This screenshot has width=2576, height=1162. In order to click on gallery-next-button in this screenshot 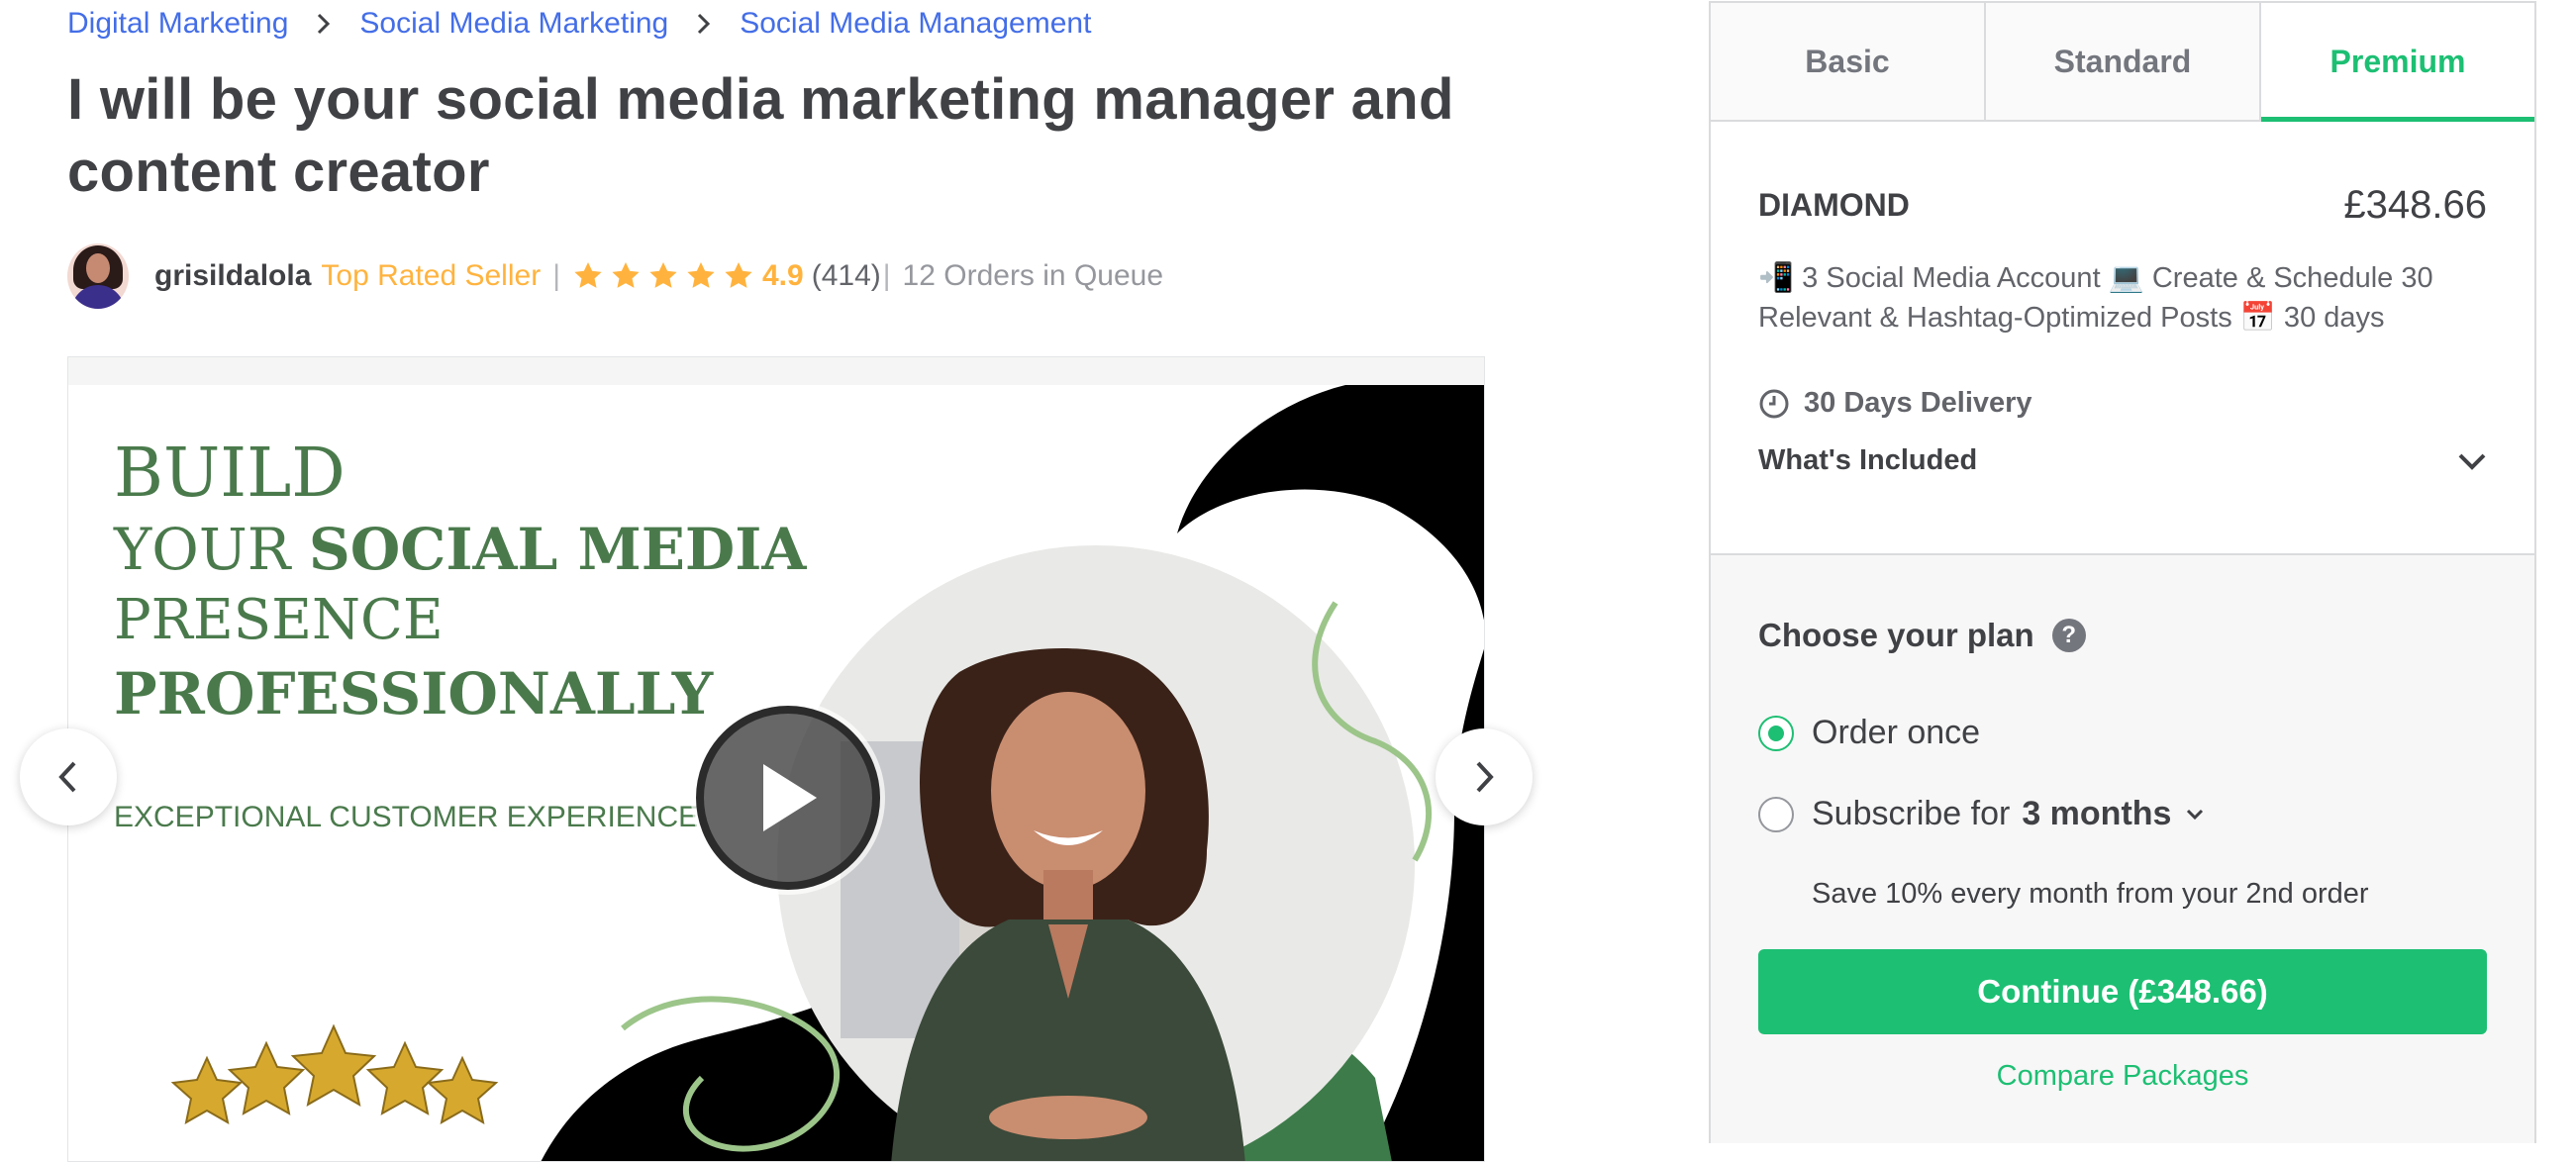, I will do `click(1485, 776)`.